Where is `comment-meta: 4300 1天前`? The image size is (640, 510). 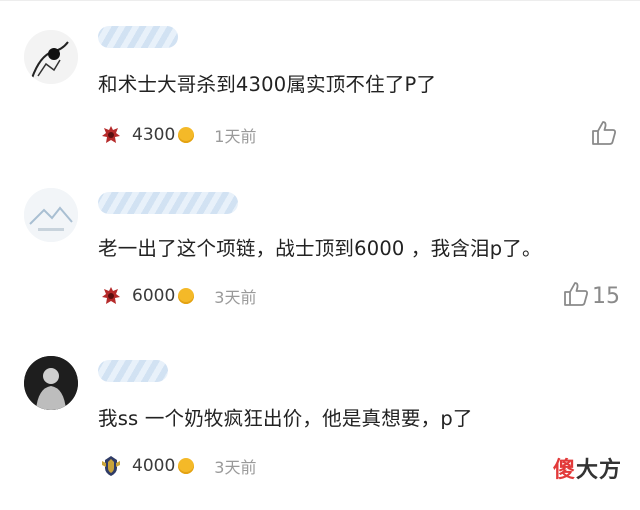
comment-meta: 4300 1天前 is located at coordinates (178, 135).